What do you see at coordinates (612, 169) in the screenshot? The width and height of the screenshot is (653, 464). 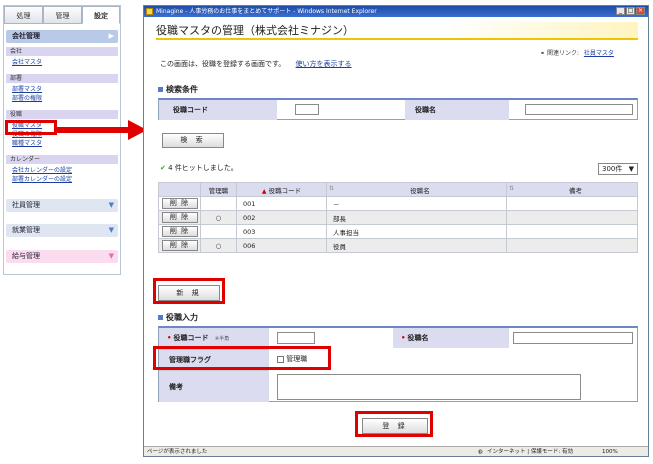 I see `page-size-value: 300件` at bounding box center [612, 169].